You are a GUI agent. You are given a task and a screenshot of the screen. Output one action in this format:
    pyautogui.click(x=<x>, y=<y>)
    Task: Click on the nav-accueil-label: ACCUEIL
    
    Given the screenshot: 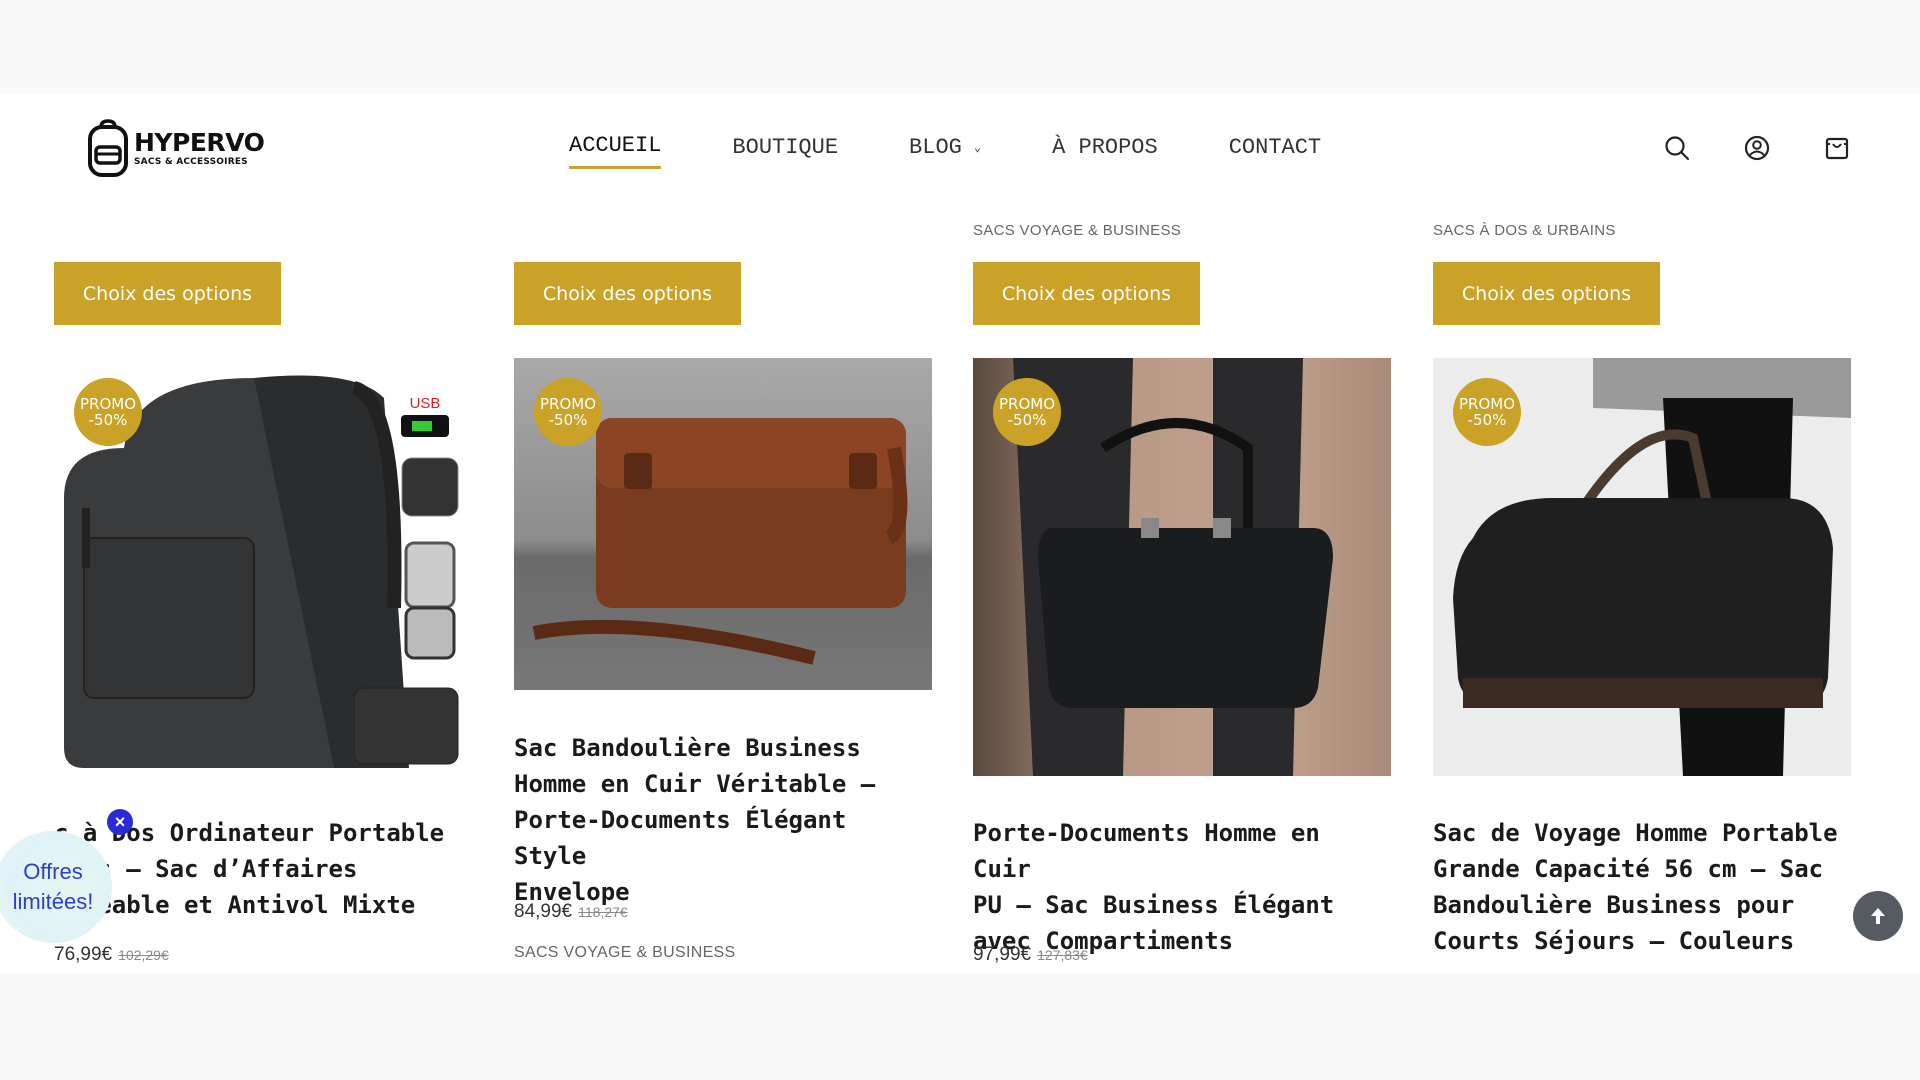 What is the action you would take?
    pyautogui.click(x=615, y=145)
    